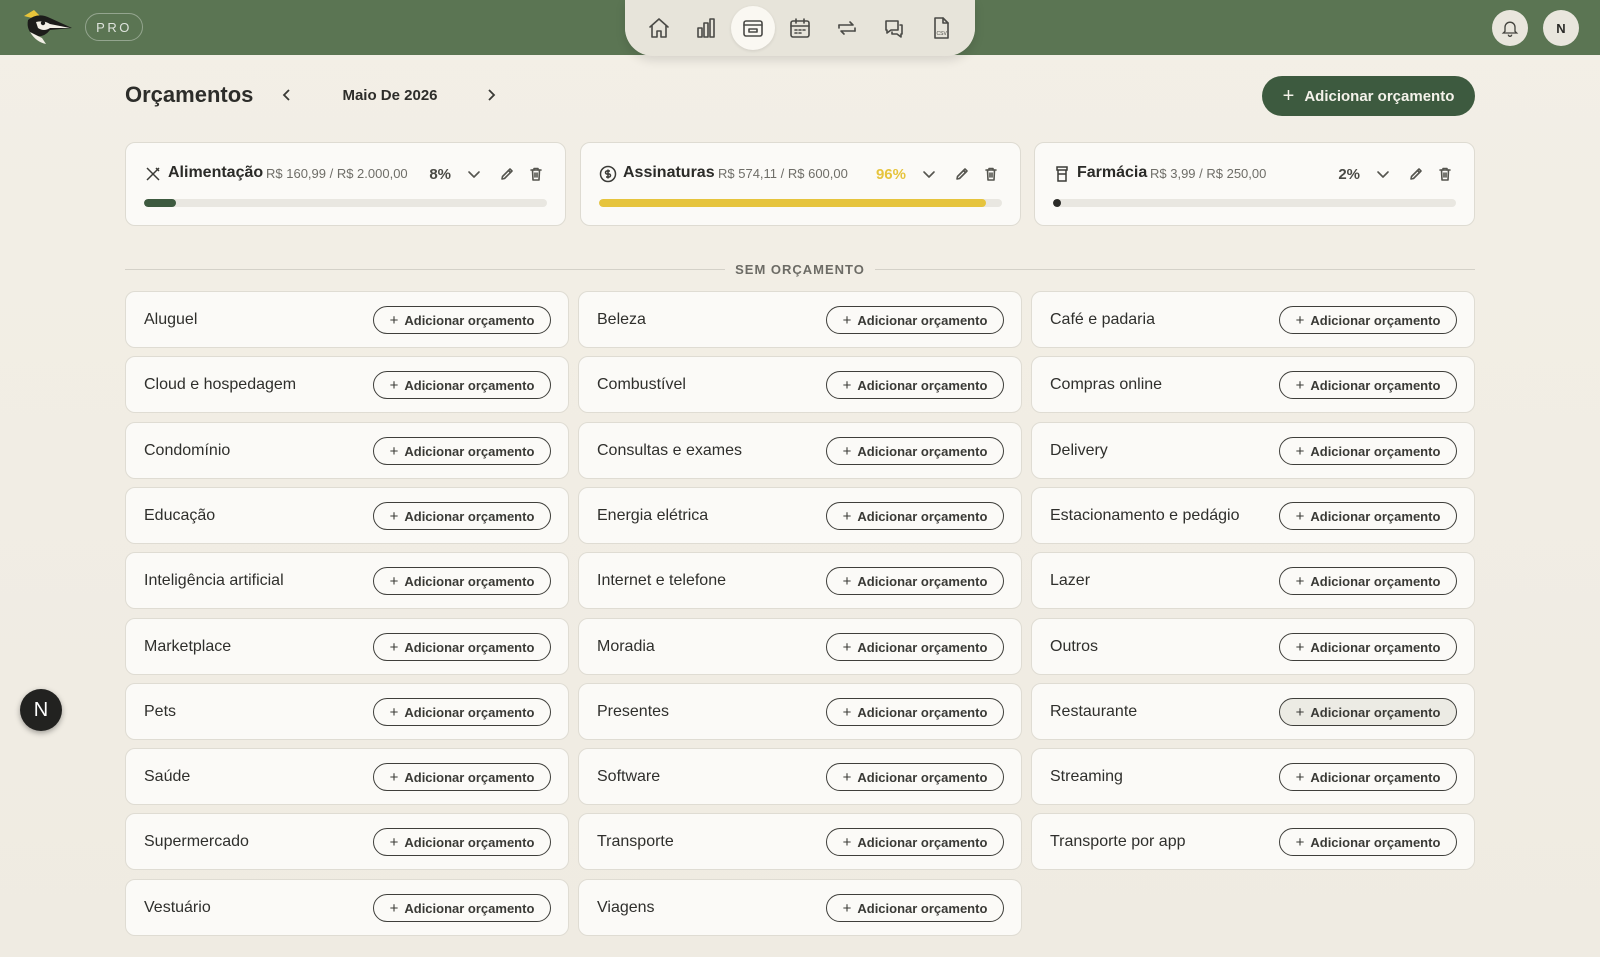 The height and width of the screenshot is (957, 1600). Describe the element at coordinates (1368, 96) in the screenshot. I see `add-budget-button: + Adicionar orçamento` at that location.